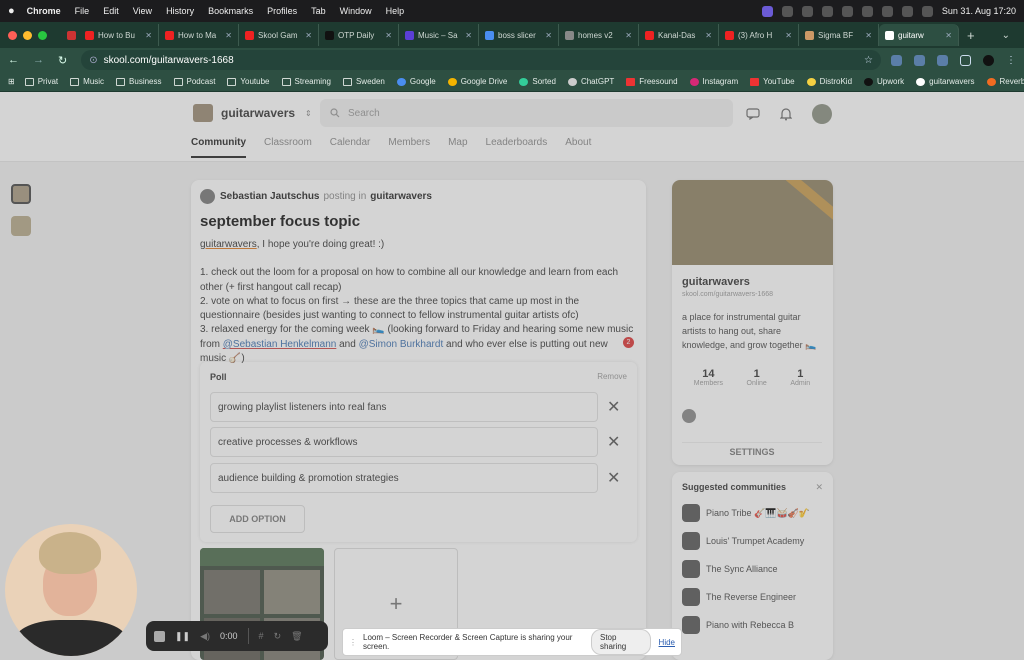  I want to click on tab-classroom: Classroom, so click(288, 147).